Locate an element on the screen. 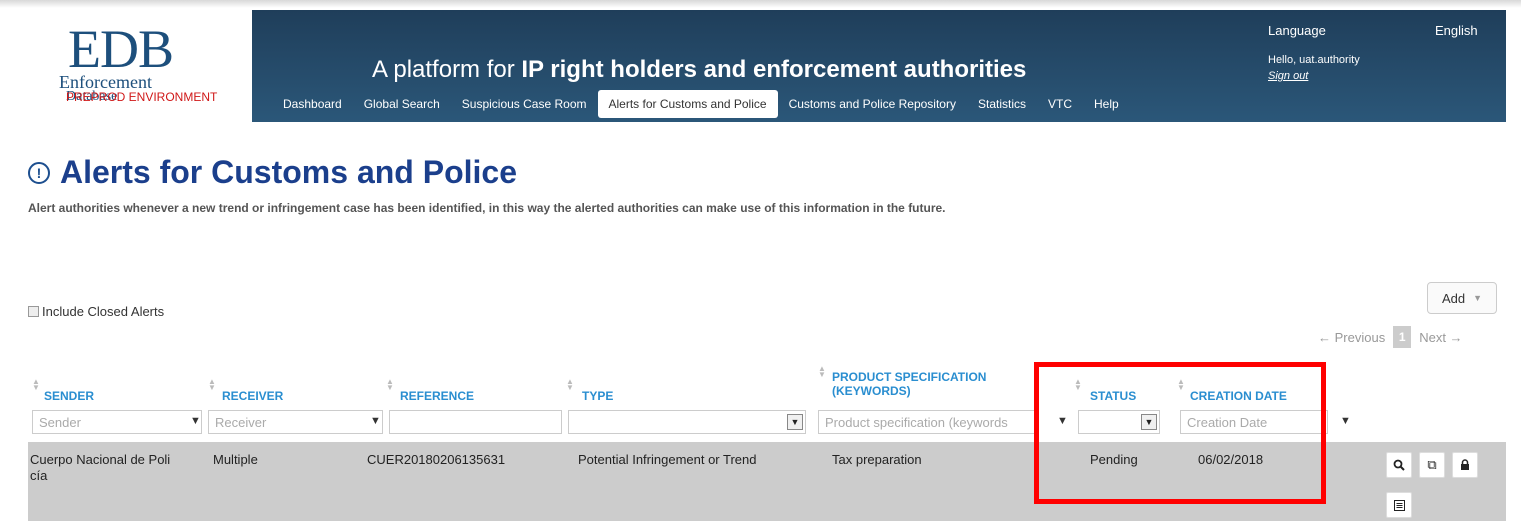 This screenshot has height=521, width=1521. nav-suspicious-case-room: Suspicious Case Room is located at coordinates (524, 104).